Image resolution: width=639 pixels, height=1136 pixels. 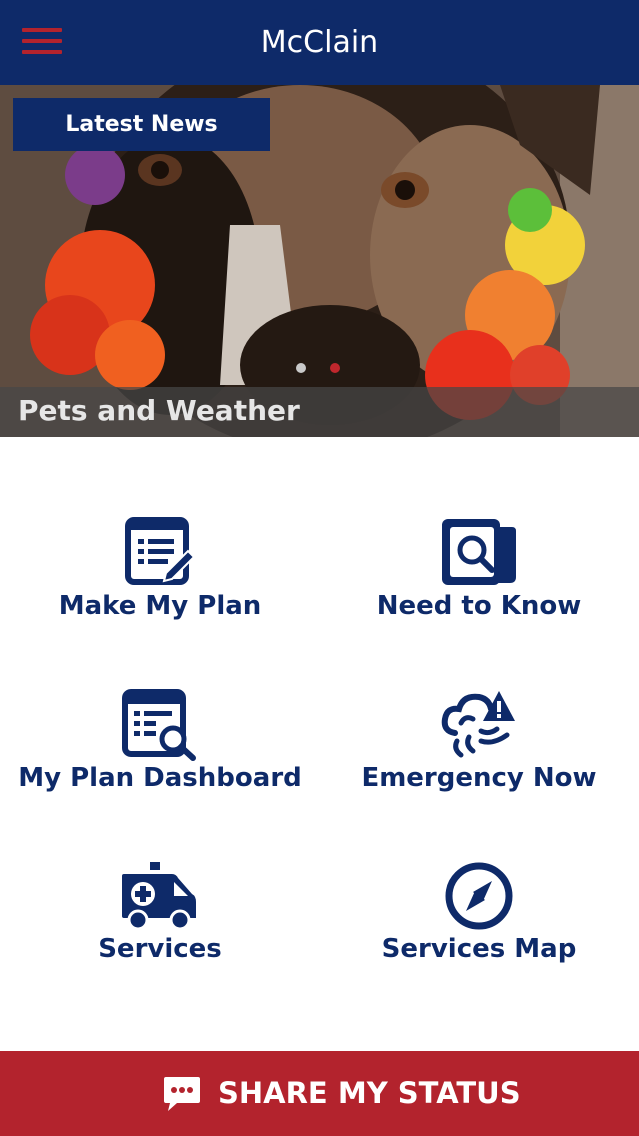 I want to click on tile-label: Services, so click(x=160, y=949).